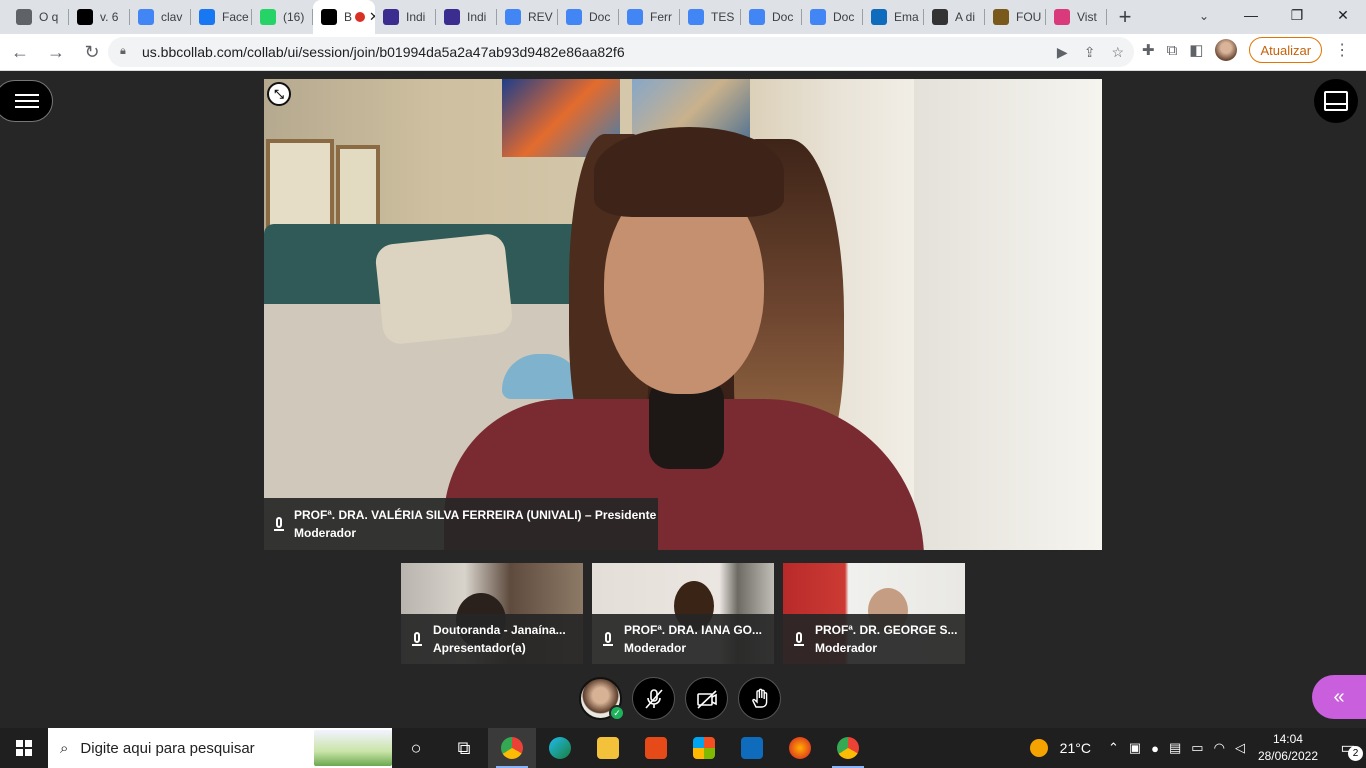 The image size is (1366, 768). I want to click on microphone-toggle-button, so click(653, 698).